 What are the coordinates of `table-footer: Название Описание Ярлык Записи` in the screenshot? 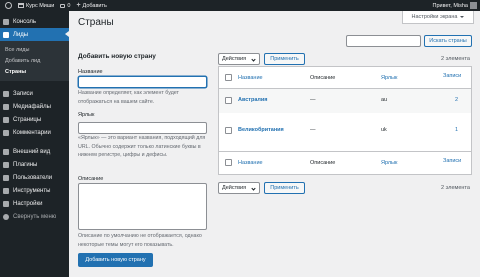 It's located at (345, 163).